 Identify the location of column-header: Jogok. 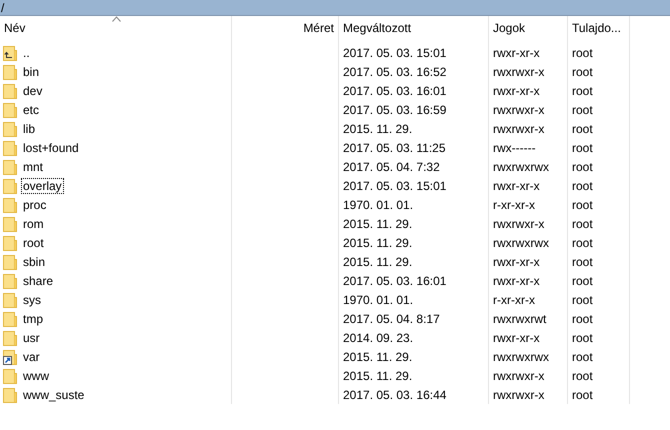
(528, 29).